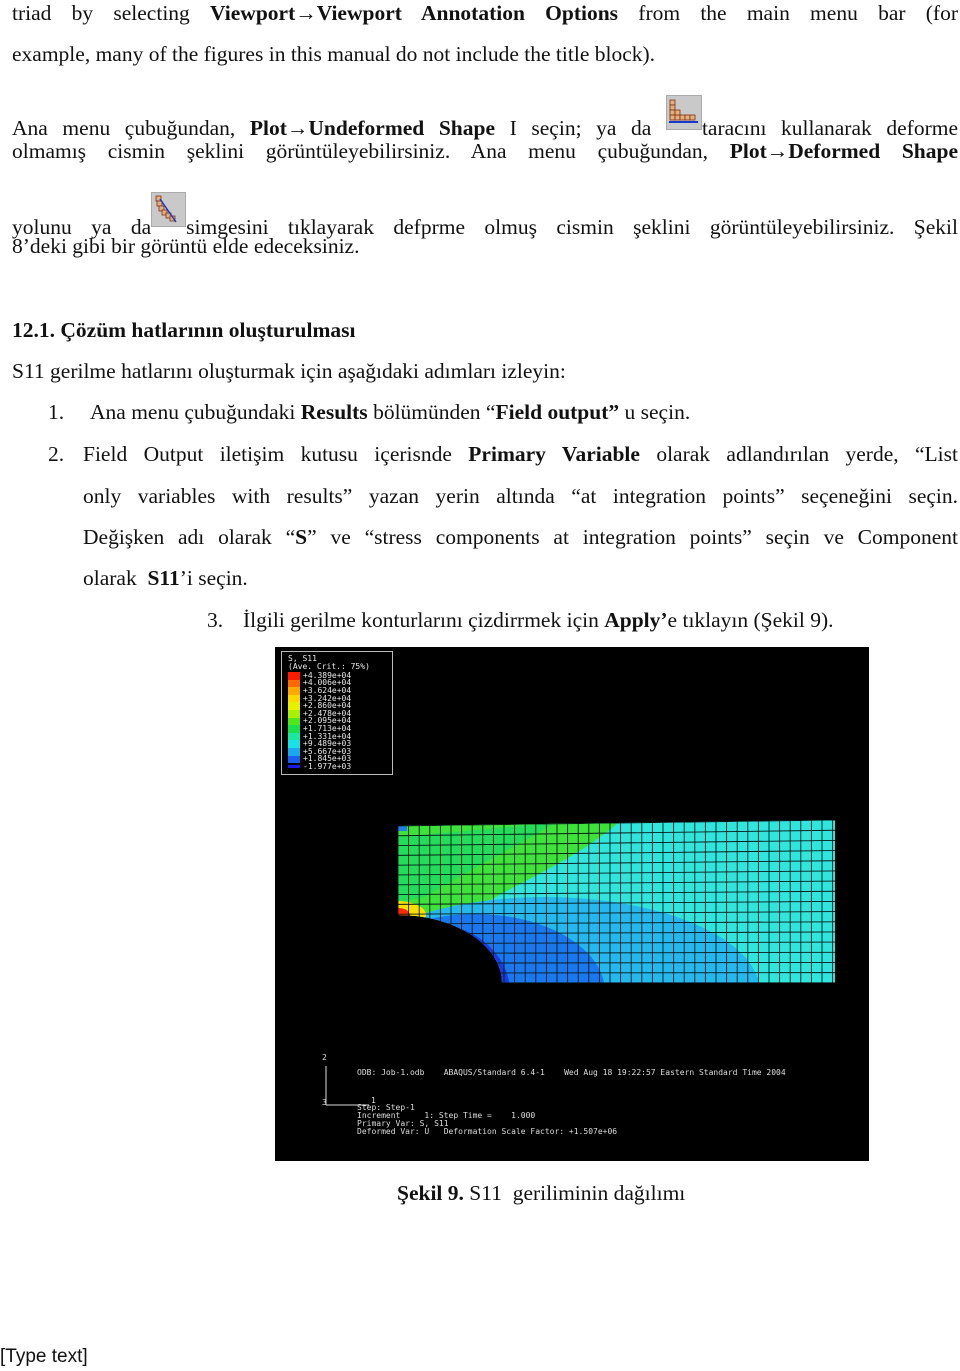  I want to click on step-number: 1., so click(56, 412).